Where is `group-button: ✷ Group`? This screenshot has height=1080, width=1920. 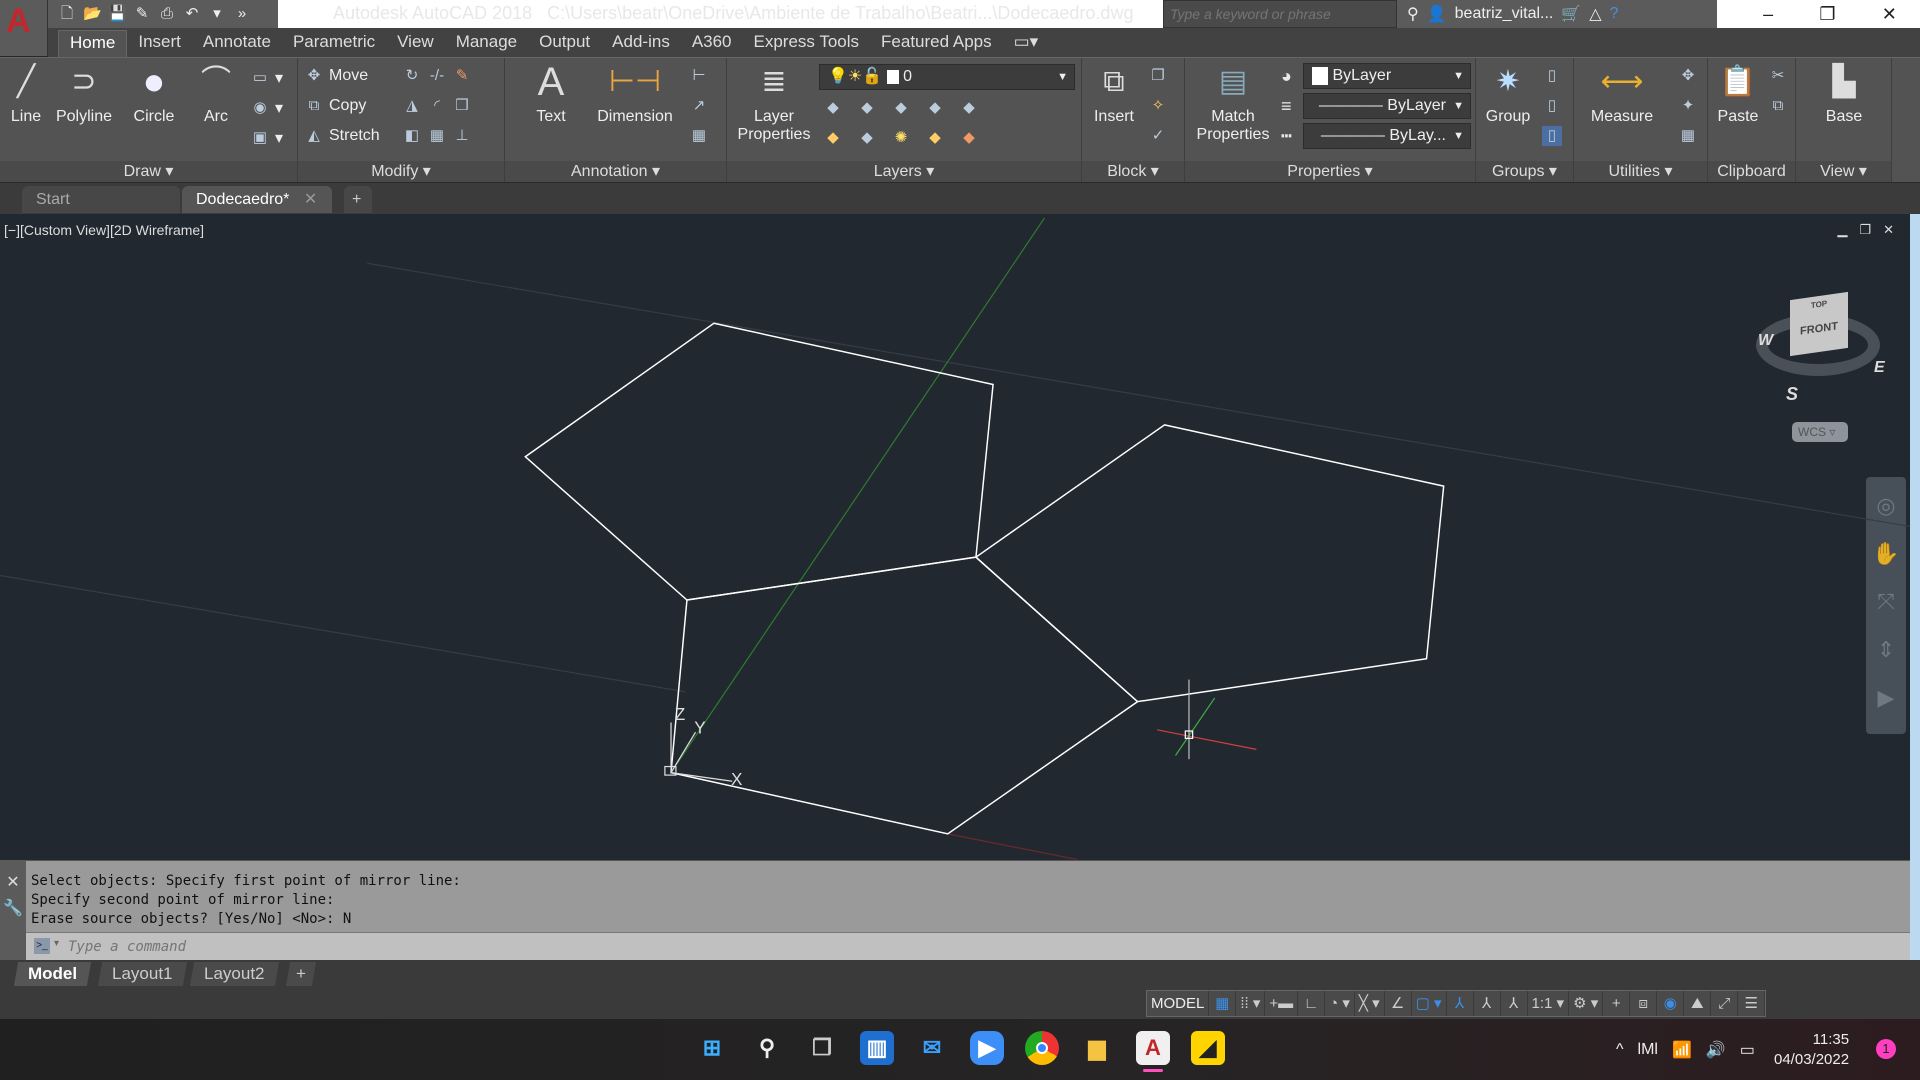 group-button: ✷ Group is located at coordinates (1508, 94).